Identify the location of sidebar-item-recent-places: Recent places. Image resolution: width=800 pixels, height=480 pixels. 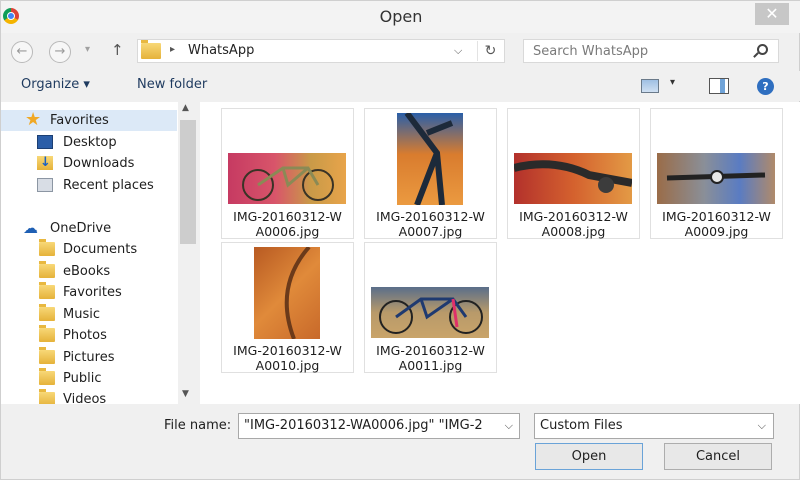
(89, 185).